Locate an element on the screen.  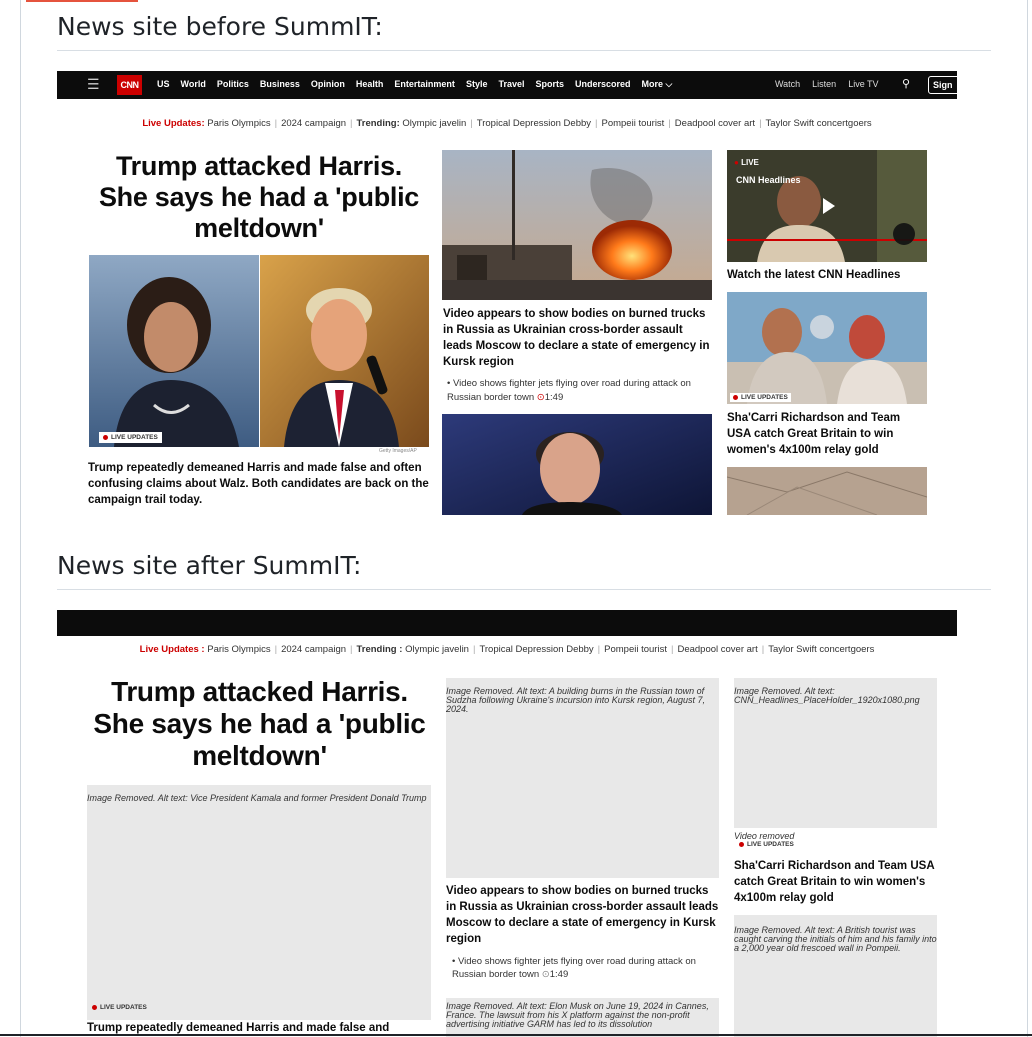
nav-right-links: Watch Listen Live TV is located at coordinates (827, 84).